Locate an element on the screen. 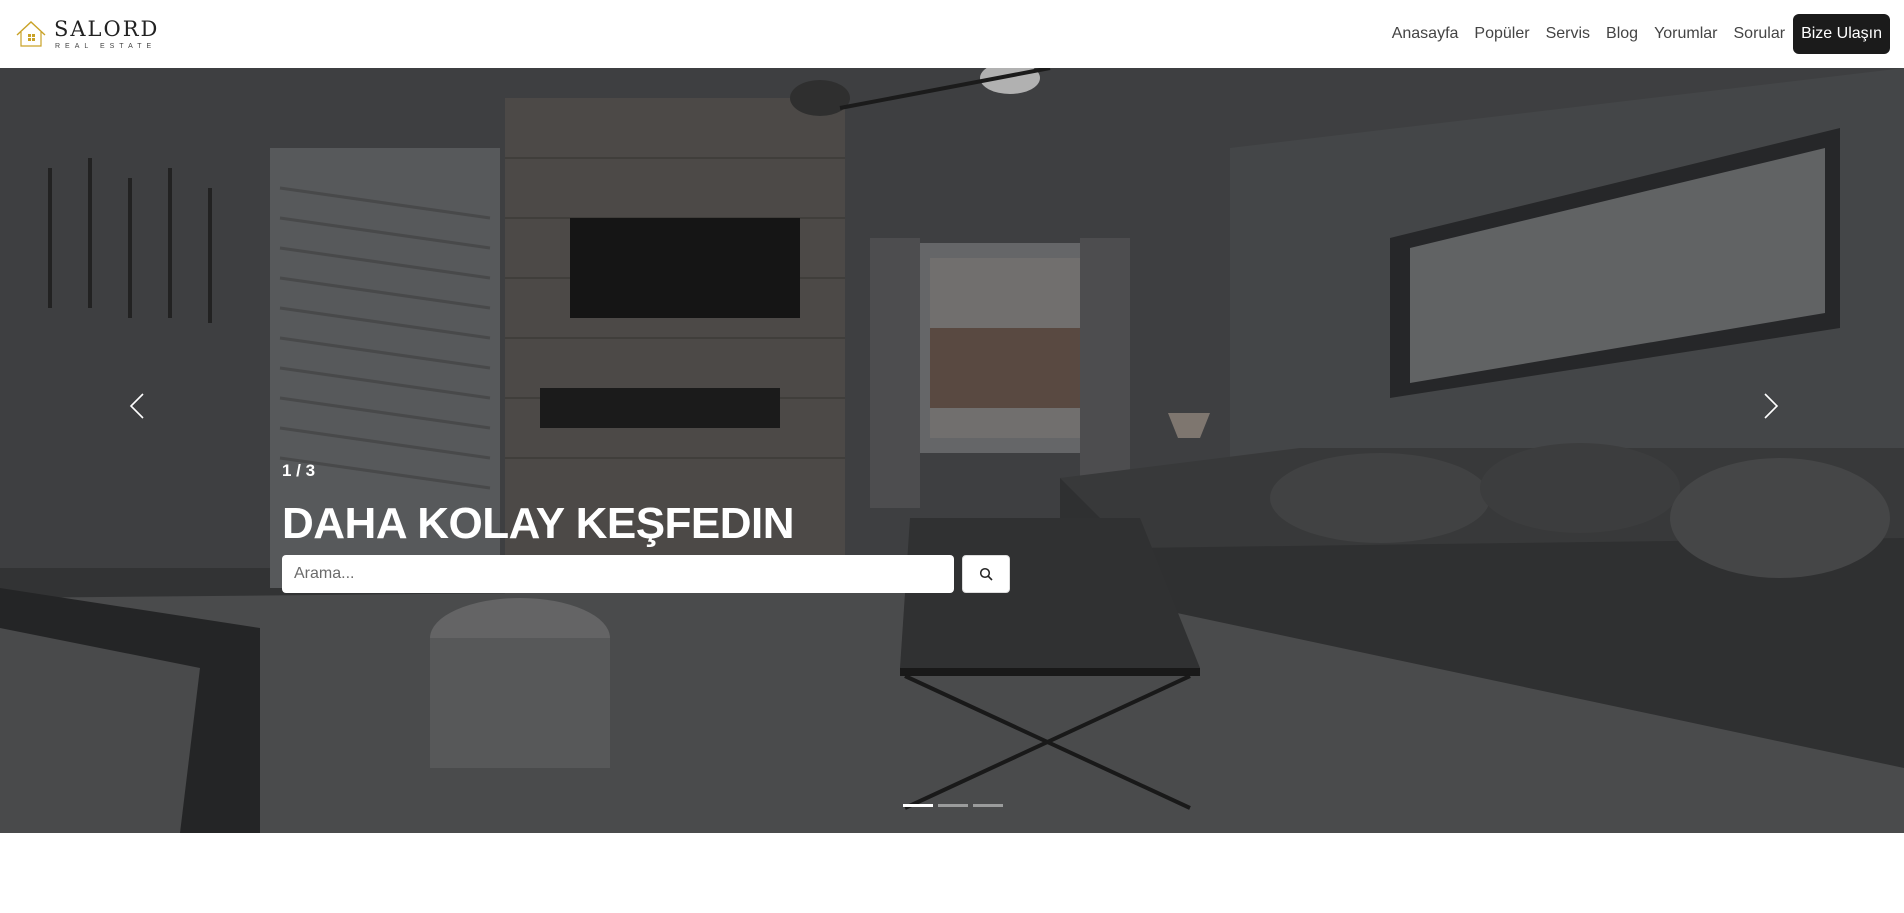 This screenshot has width=1904, height=913. carousel-prev-button is located at coordinates (138, 406).